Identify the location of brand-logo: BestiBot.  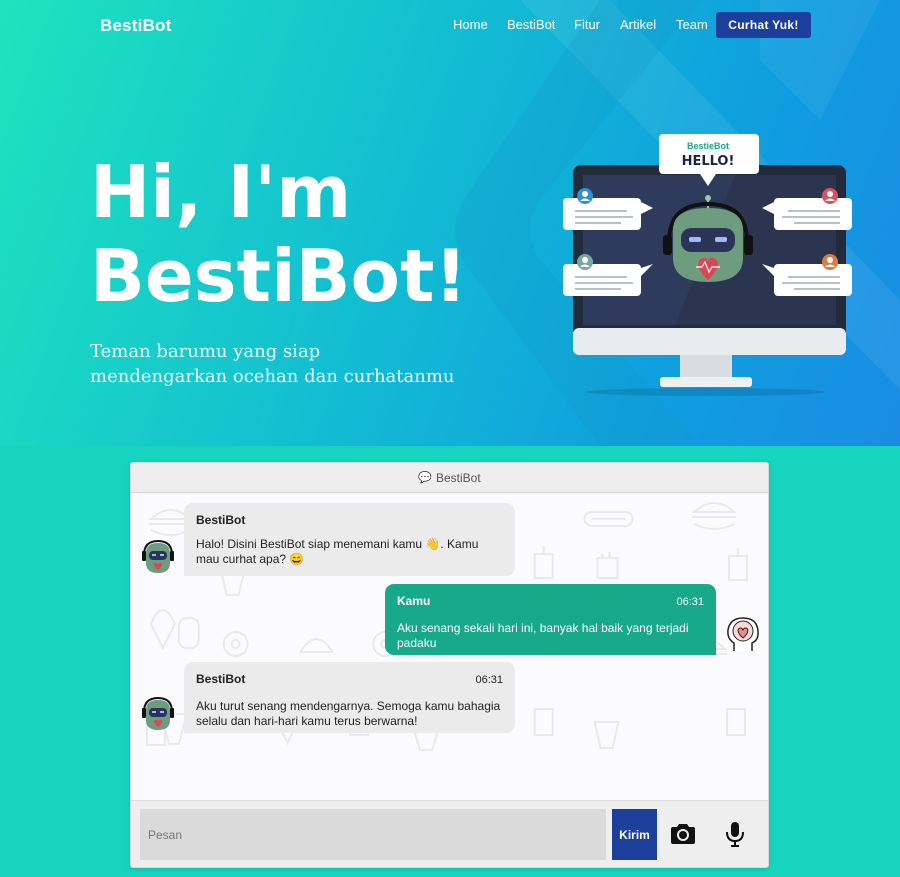
(136, 26).